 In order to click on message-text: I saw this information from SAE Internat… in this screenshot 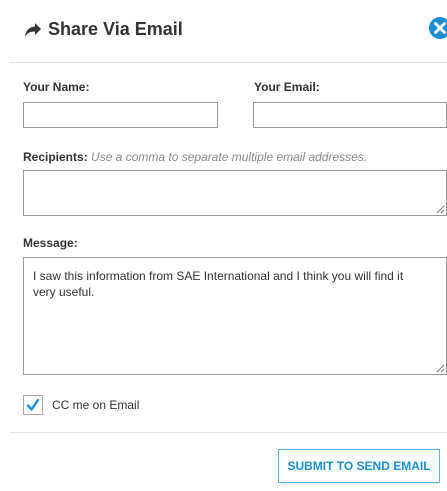, I will do `click(218, 284)`.